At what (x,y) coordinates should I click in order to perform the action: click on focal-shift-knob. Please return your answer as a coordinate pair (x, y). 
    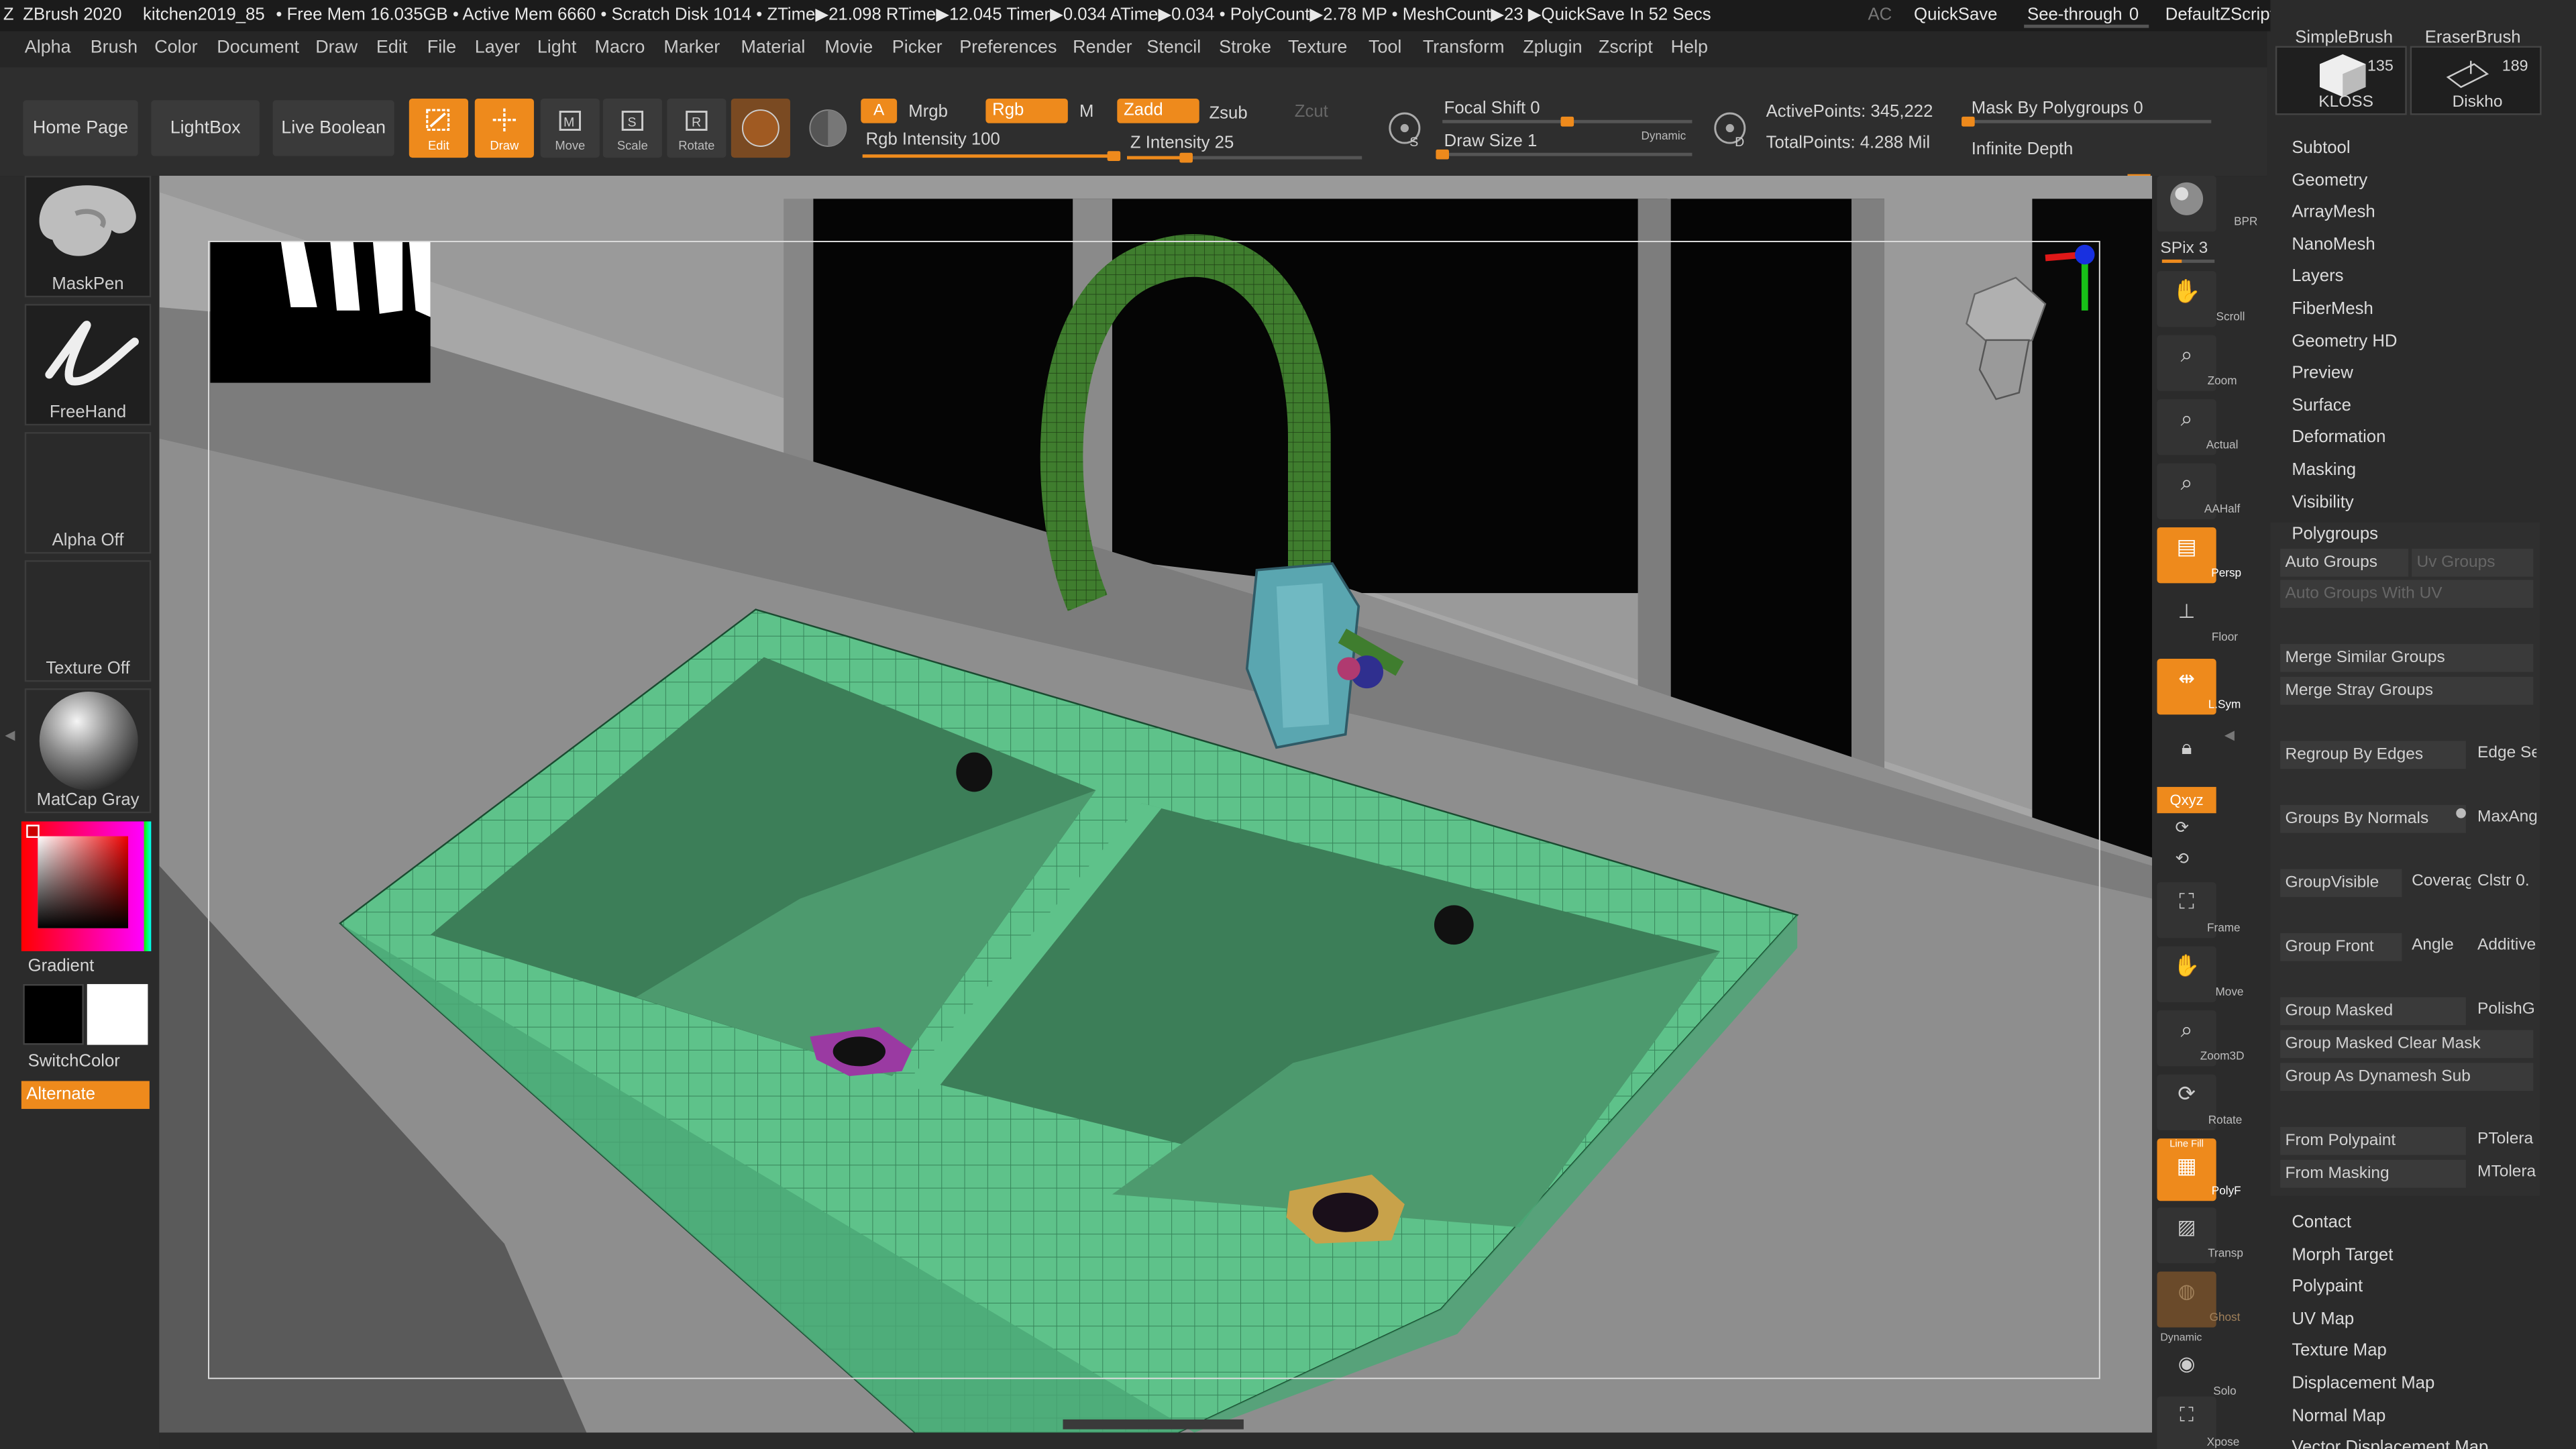
    Looking at the image, I should click on (1567, 121).